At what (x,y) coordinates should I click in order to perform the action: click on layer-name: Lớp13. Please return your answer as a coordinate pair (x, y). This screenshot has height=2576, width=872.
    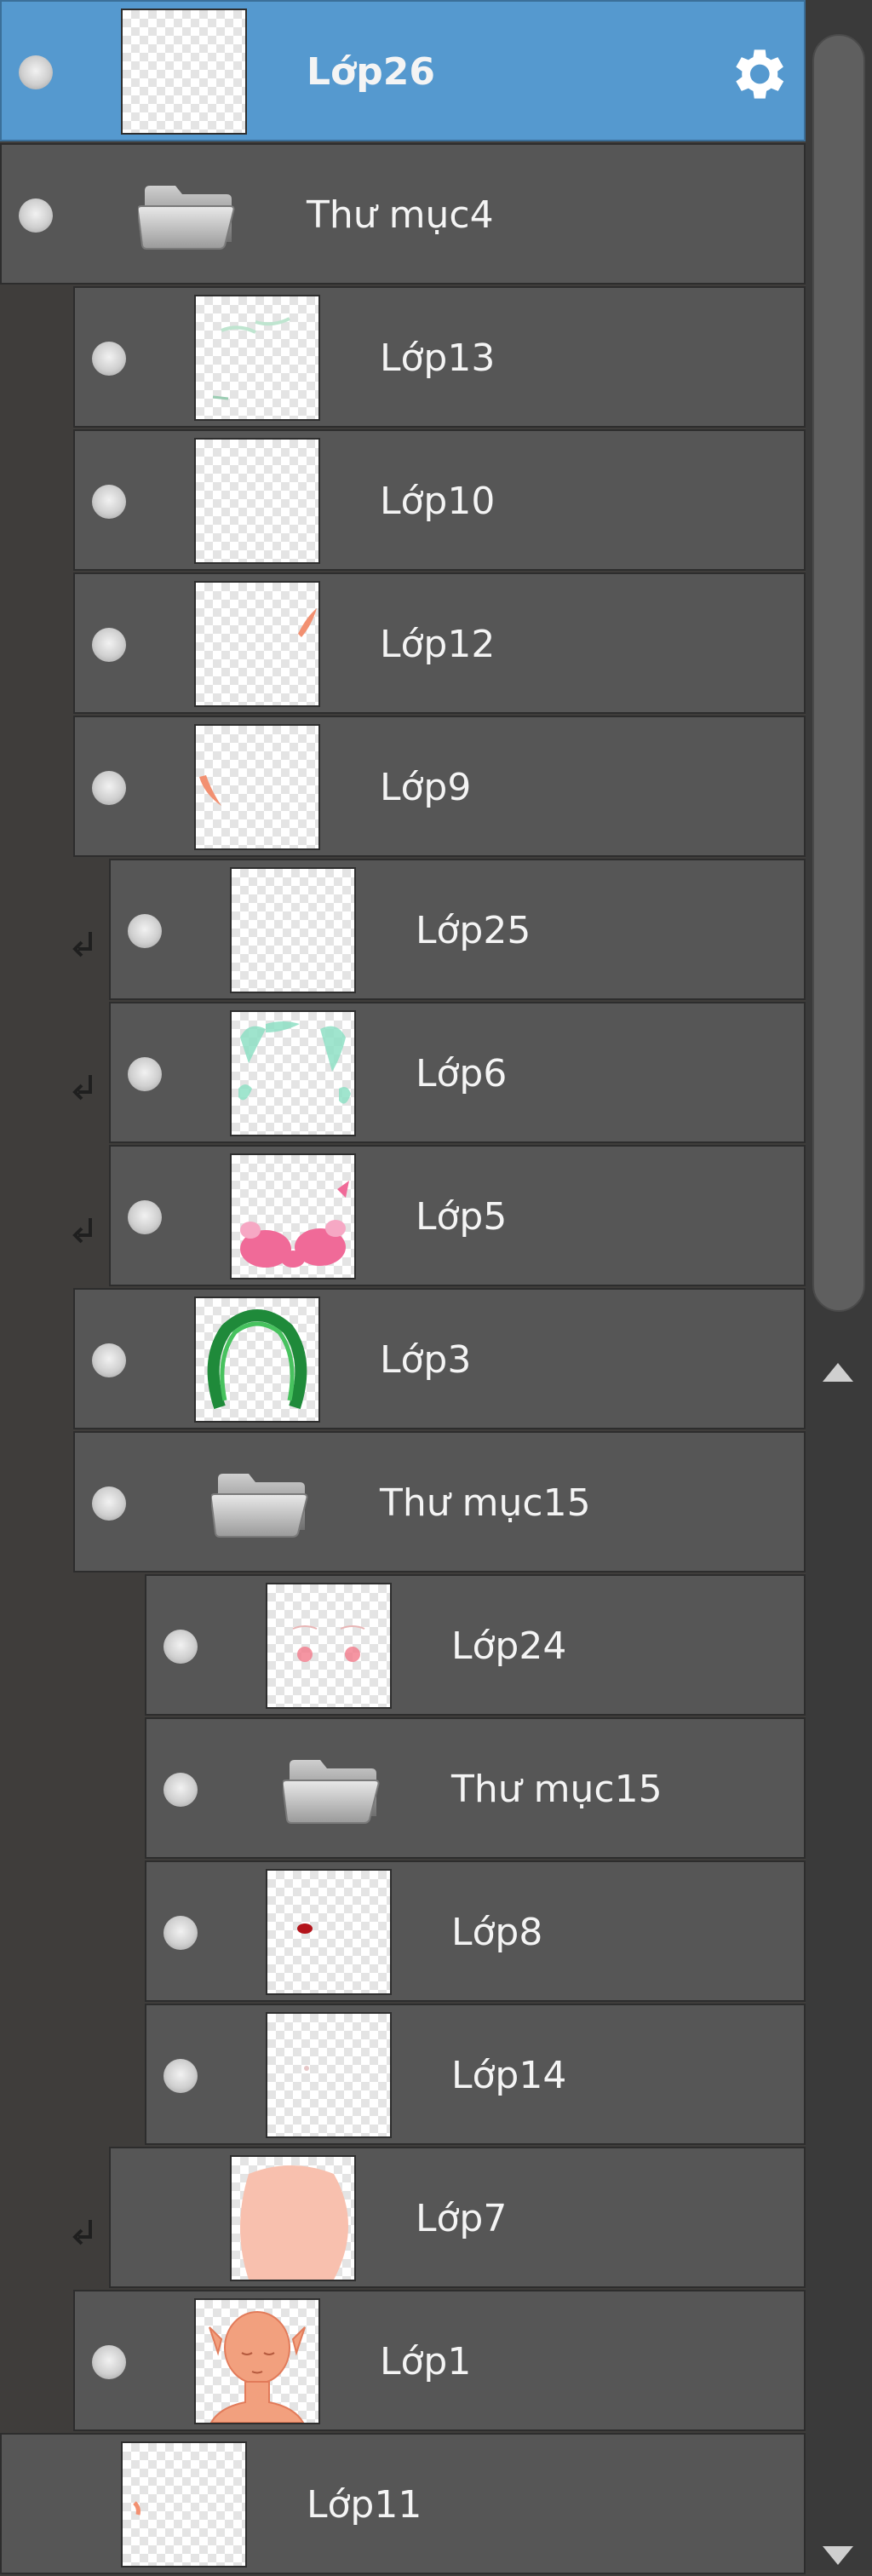
    Looking at the image, I should click on (438, 358).